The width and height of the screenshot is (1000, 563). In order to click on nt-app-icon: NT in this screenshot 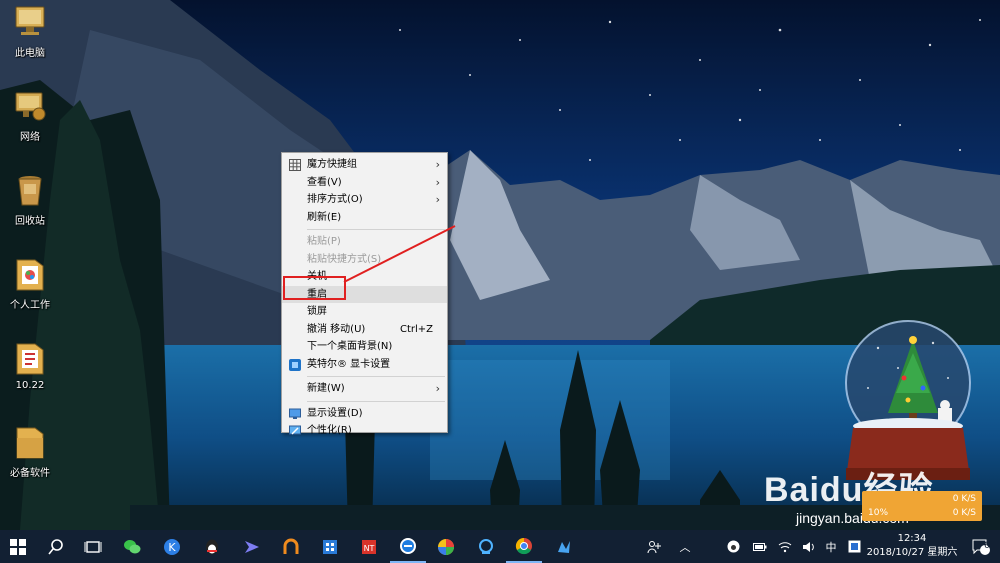, I will do `click(369, 546)`.